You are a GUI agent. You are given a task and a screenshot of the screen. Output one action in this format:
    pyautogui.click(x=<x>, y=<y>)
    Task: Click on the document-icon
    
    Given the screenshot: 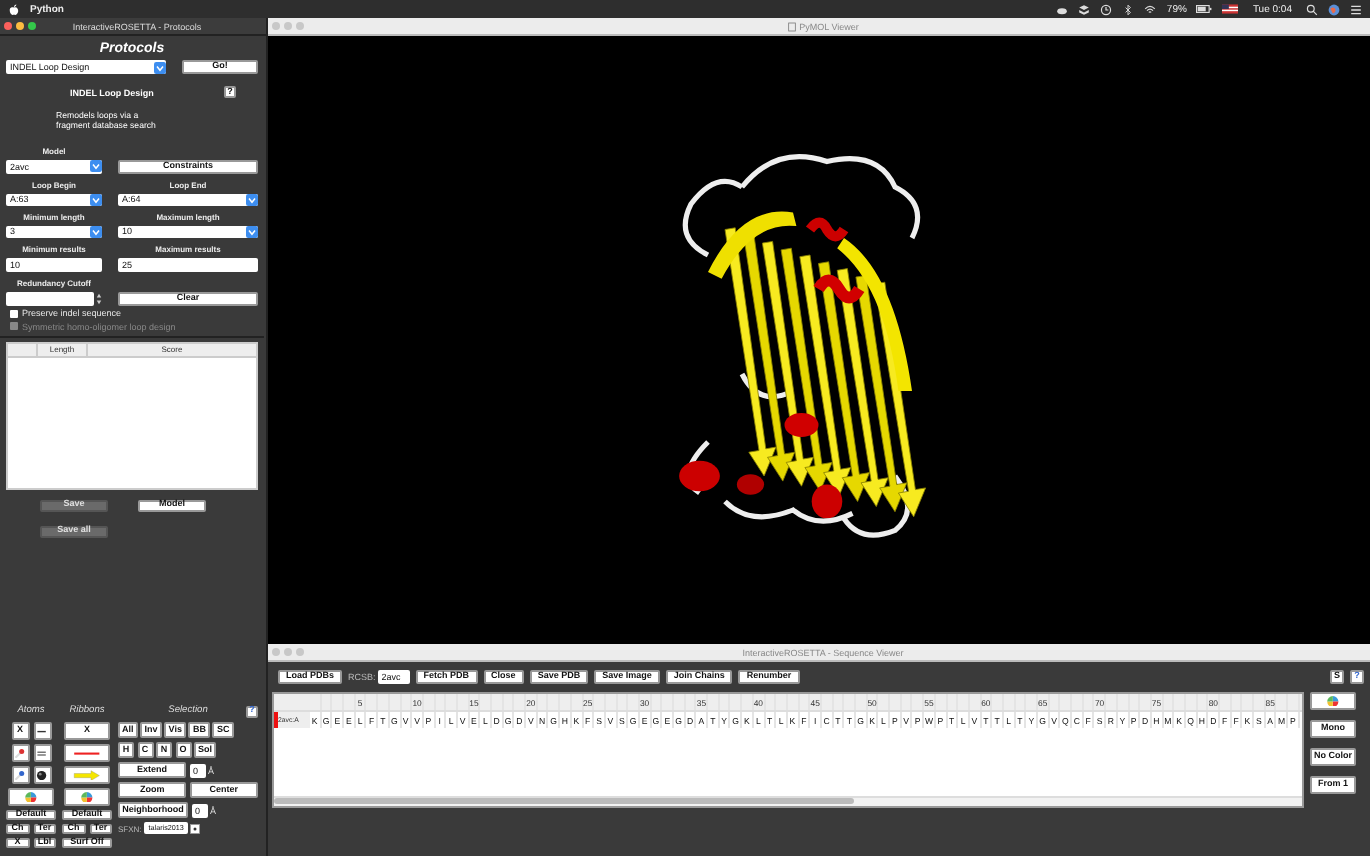 What is the action you would take?
    pyautogui.click(x=791, y=26)
    